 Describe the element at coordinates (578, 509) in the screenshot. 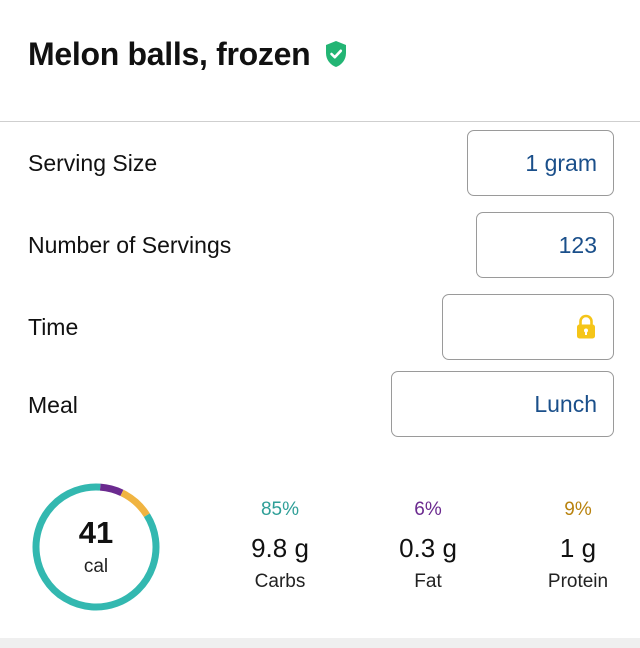

I see `protein-percent: 9%` at that location.